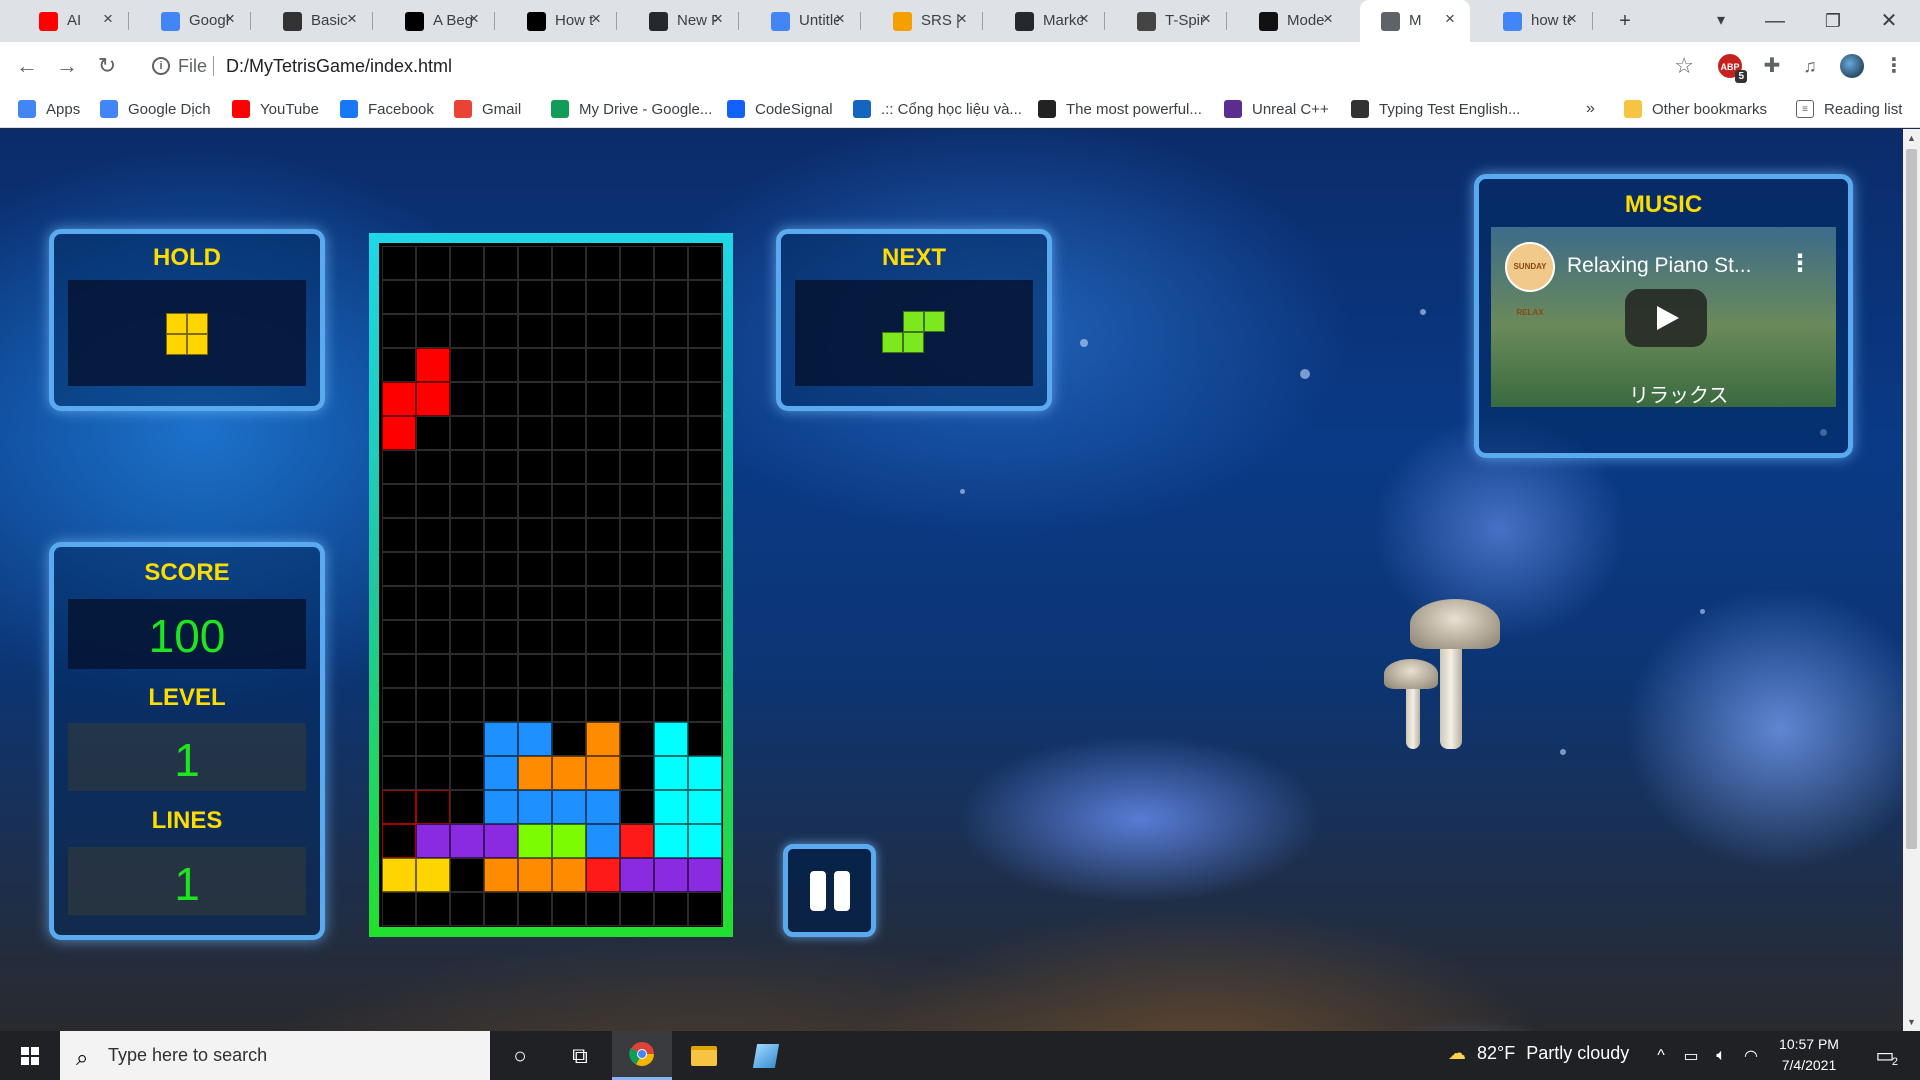 This screenshot has width=1920, height=1080. What do you see at coordinates (1679, 395) in the screenshot?
I see `video-caption: リラックス` at bounding box center [1679, 395].